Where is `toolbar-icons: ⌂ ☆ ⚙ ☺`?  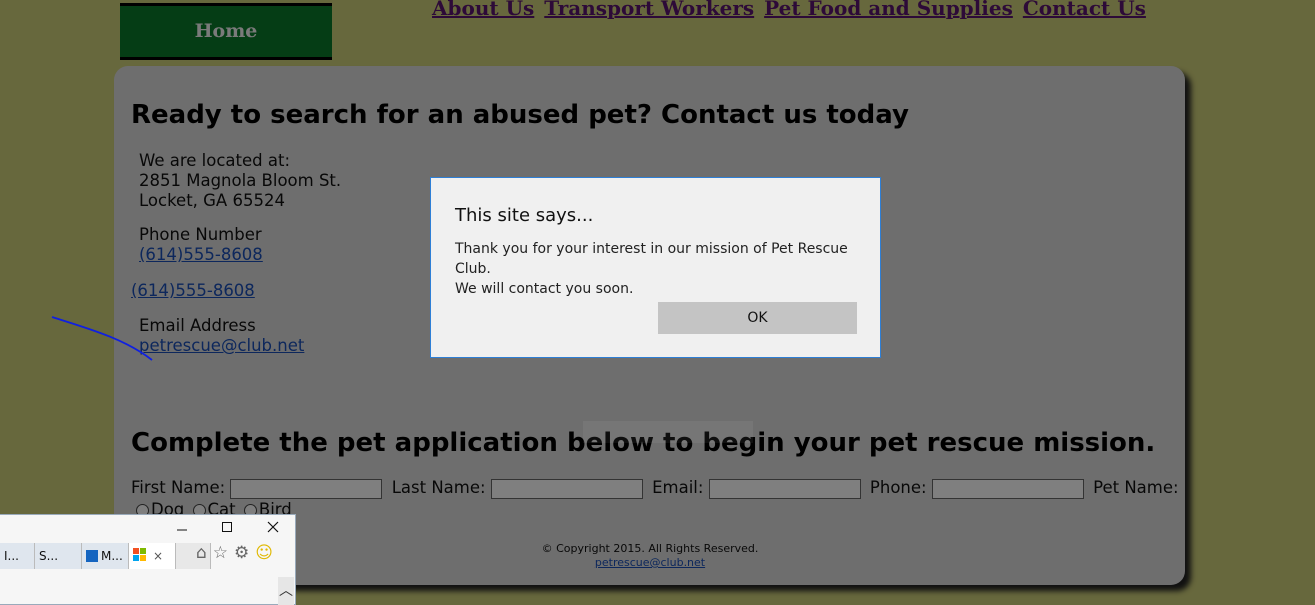
toolbar-icons: ⌂ ☆ ⚙ ☺ is located at coordinates (234, 553).